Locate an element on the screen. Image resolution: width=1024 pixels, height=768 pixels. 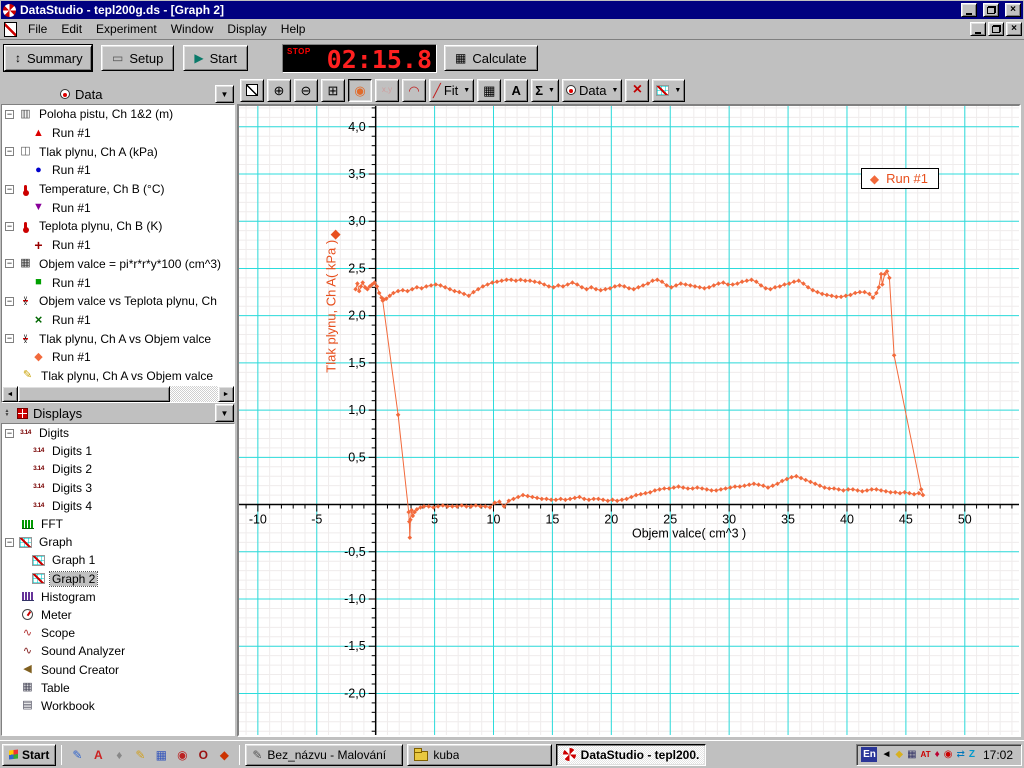
data-tree-item-objem-valce-pi-r-r-y-100-cm-3: − ▦ Objem valce = pi*r*r*y*100 (cm^3) is located at coordinates (118, 264).